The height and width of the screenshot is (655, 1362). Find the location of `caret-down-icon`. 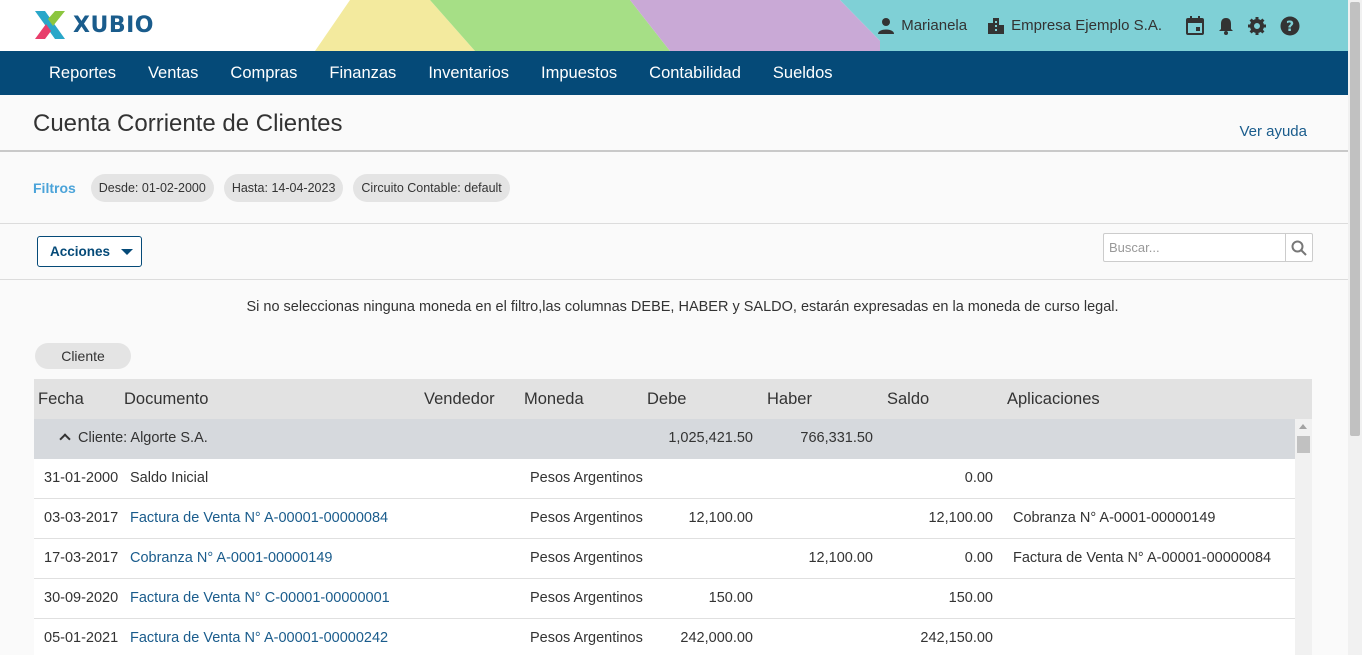

caret-down-icon is located at coordinates (127, 252).